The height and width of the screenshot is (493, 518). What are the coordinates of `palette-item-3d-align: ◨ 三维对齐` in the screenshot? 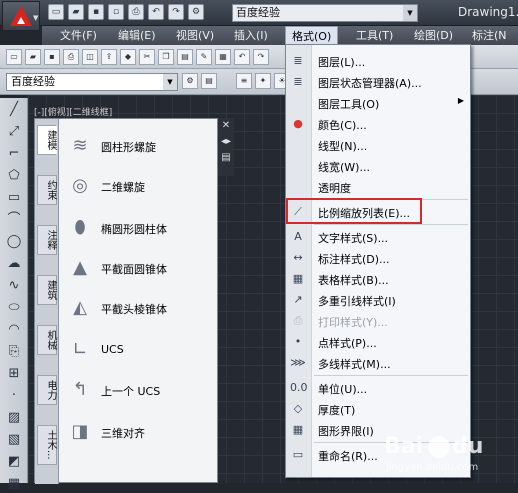 It's located at (133, 432).